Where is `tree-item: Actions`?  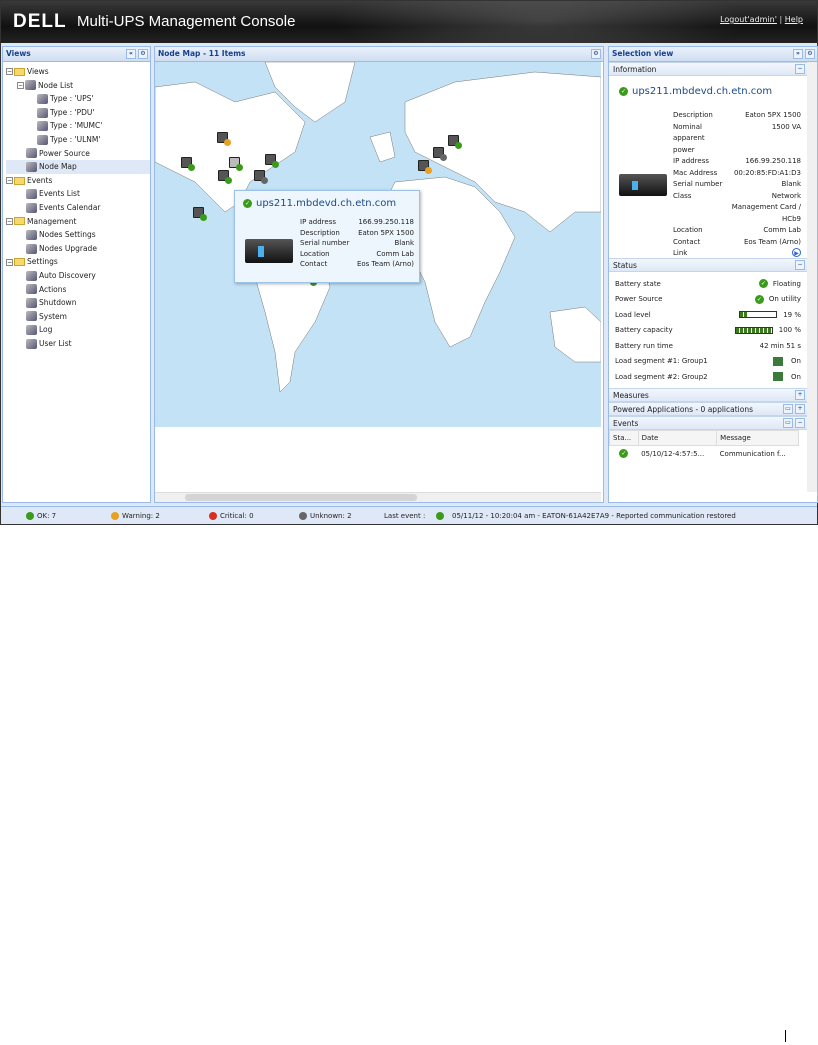 tree-item: Actions is located at coordinates (78, 290).